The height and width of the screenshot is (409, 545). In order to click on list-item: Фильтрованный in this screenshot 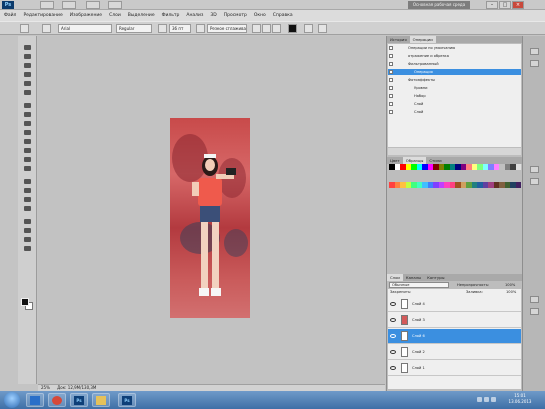, I will do `click(454, 64)`.